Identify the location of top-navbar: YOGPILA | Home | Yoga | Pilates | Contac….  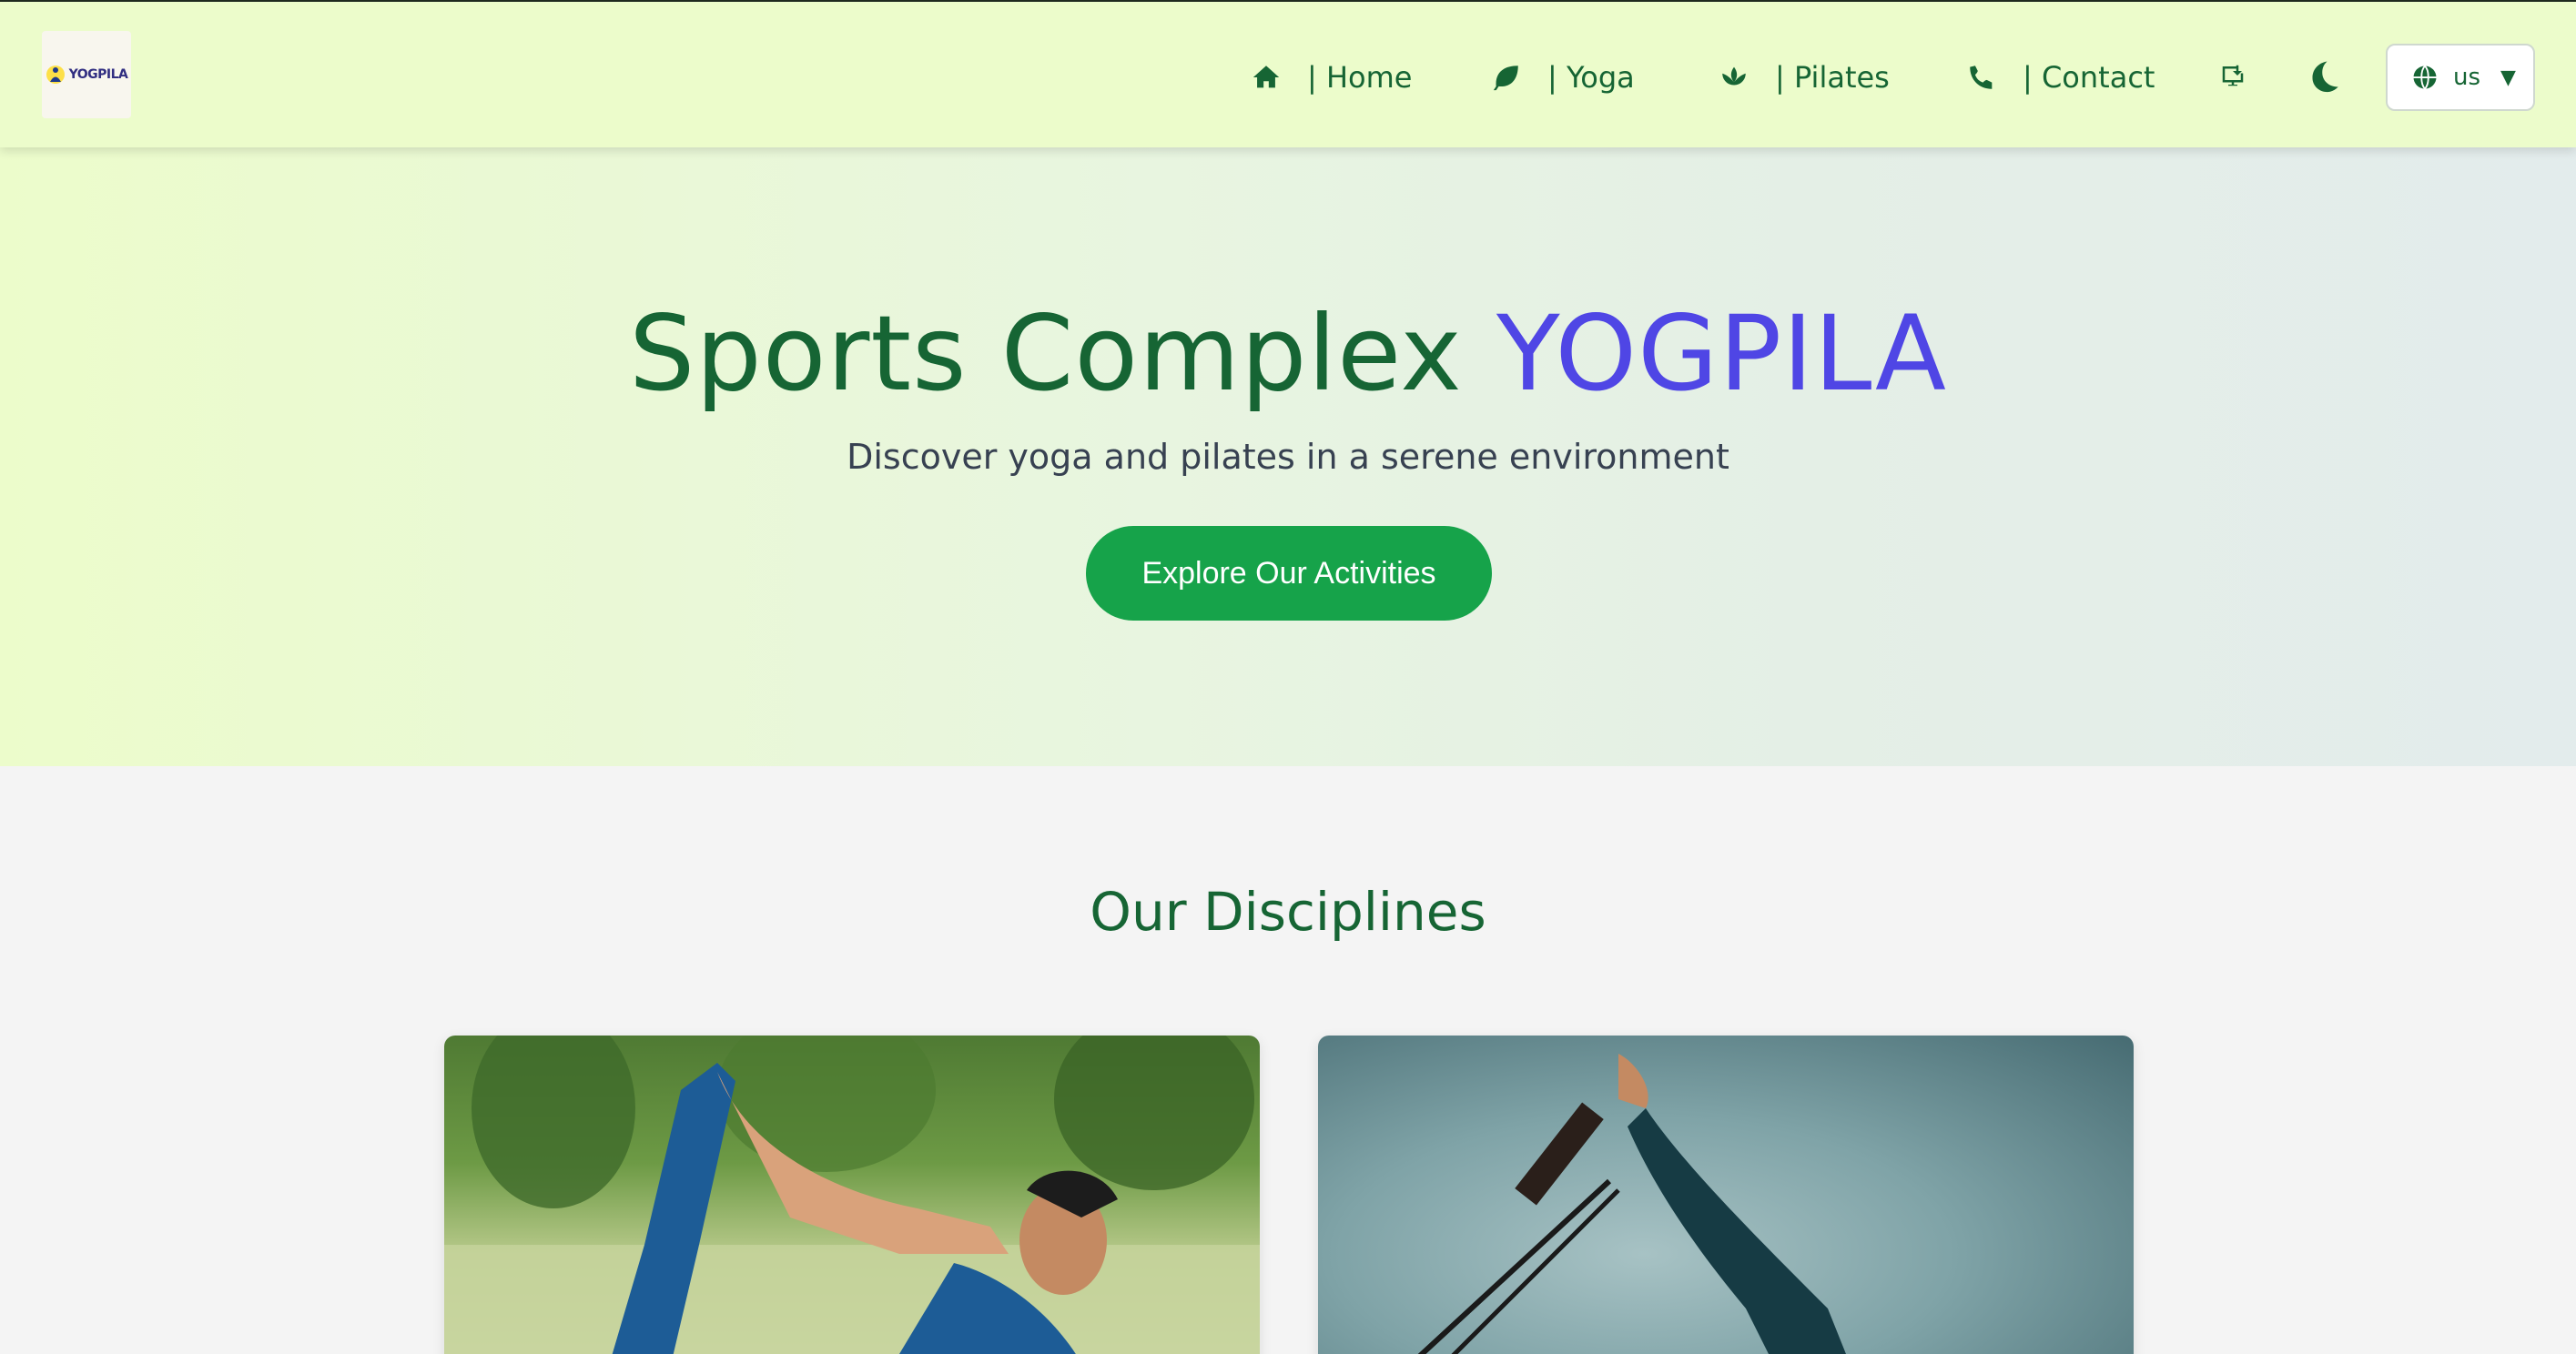
(1288, 73).